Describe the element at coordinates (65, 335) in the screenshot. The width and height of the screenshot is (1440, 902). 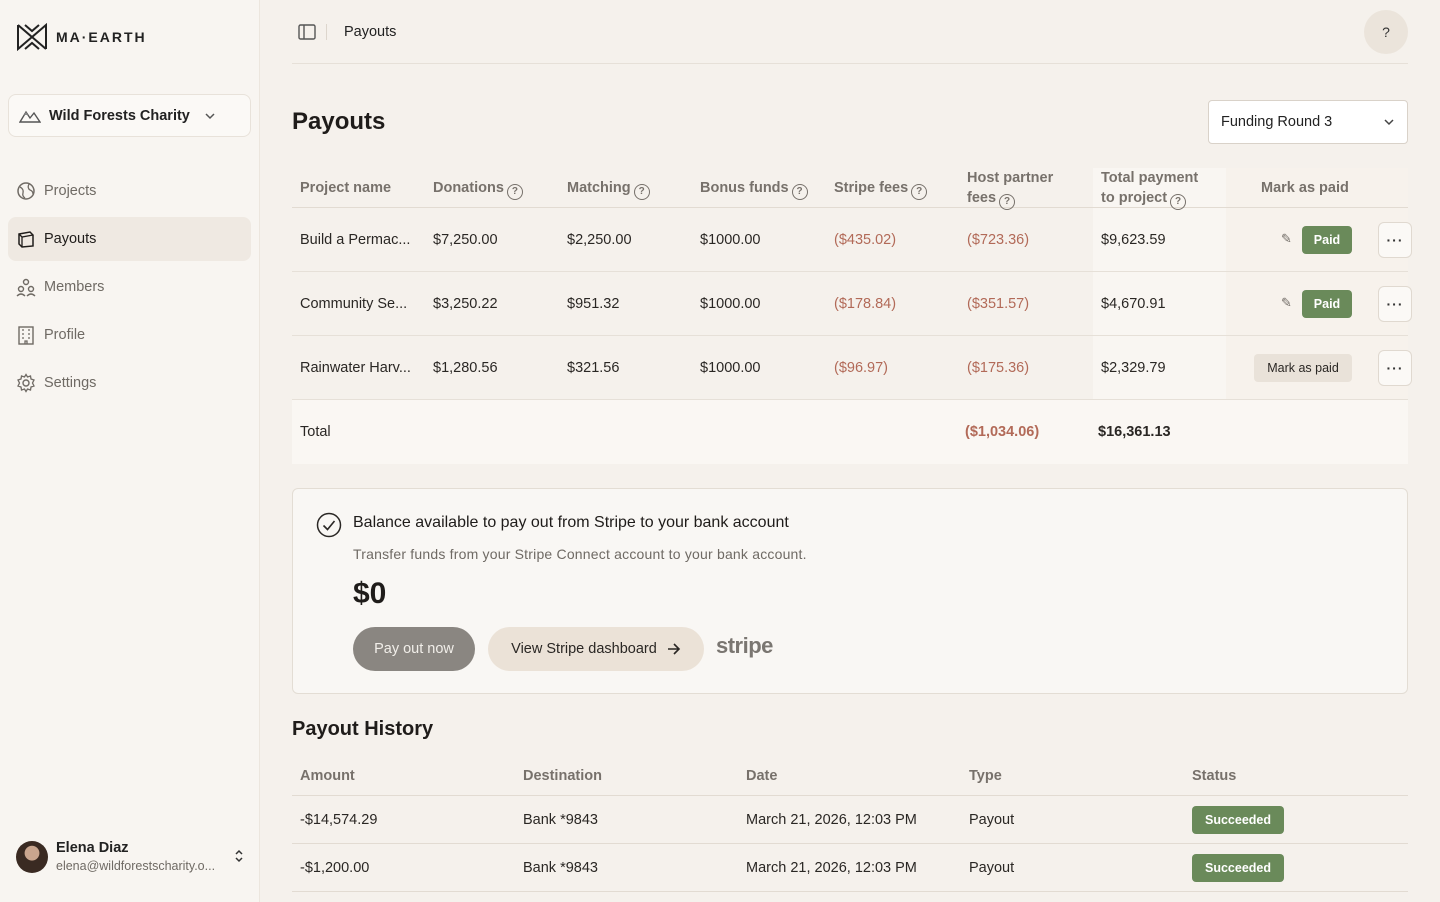
I see `sidebar-item-label: Profile` at that location.